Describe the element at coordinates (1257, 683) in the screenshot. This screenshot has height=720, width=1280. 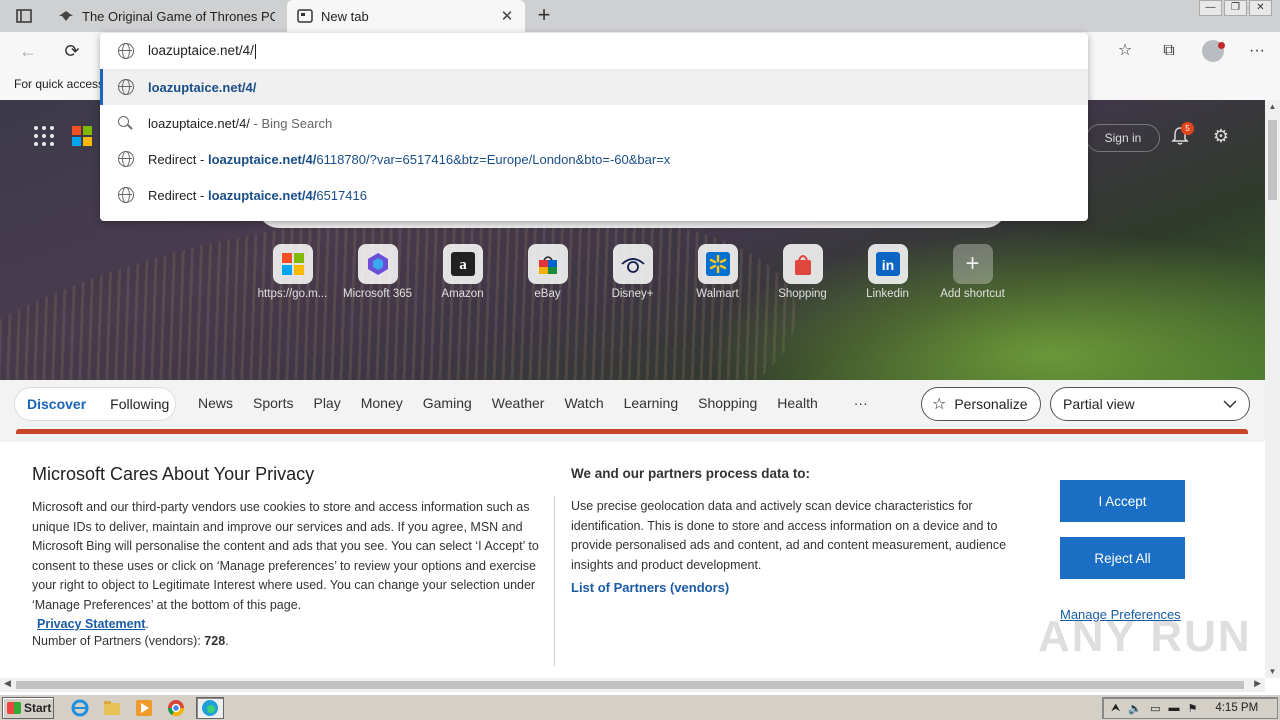
I see `scroll-right-icon: ▶` at that location.